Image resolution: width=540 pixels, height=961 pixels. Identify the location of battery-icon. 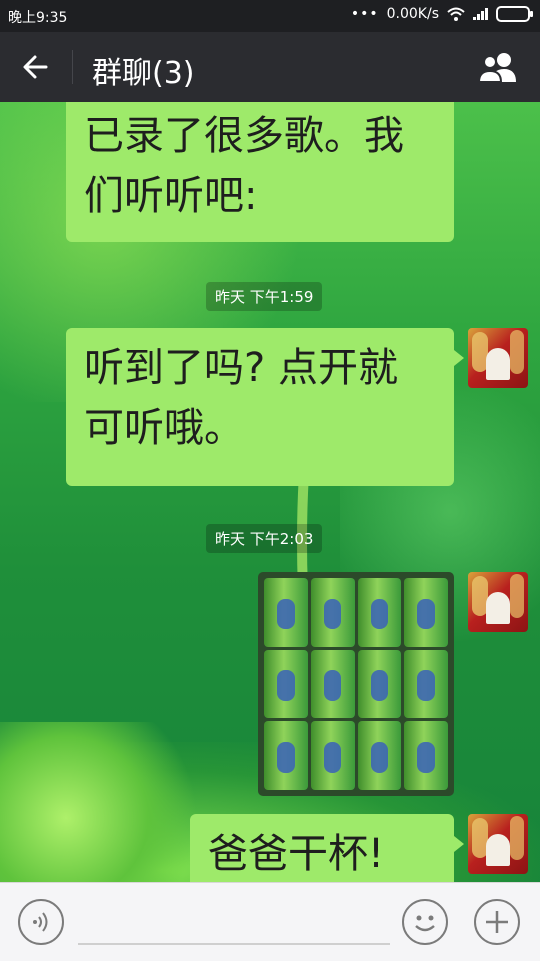
(514, 14).